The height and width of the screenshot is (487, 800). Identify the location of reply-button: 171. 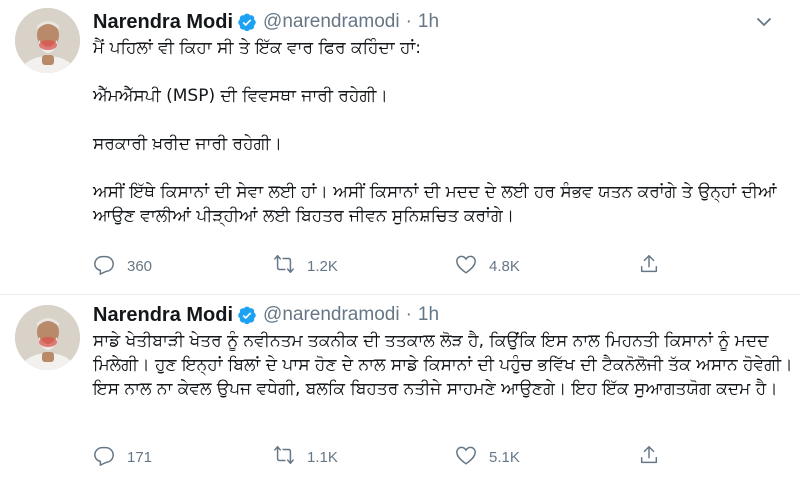
(122, 457).